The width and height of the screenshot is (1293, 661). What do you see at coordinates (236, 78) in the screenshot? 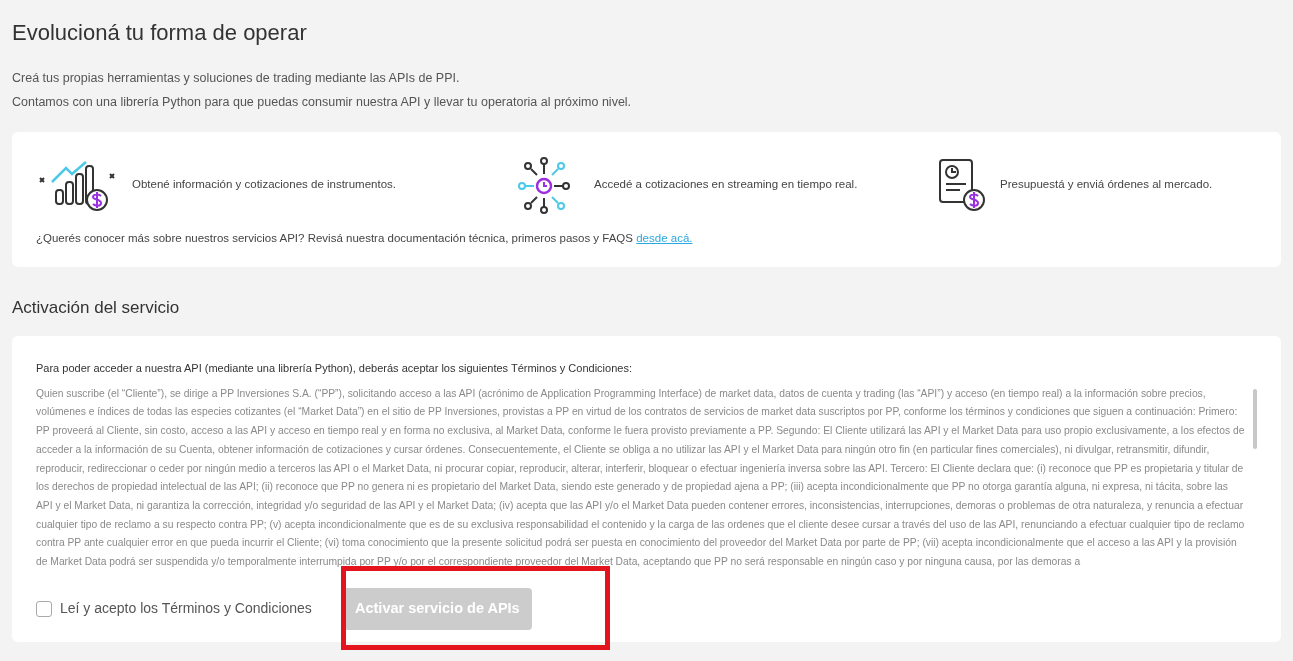
I see `intro-line: Creá tus propias herramientas y soluciones de trading mediante las APIs de PPI.` at bounding box center [236, 78].